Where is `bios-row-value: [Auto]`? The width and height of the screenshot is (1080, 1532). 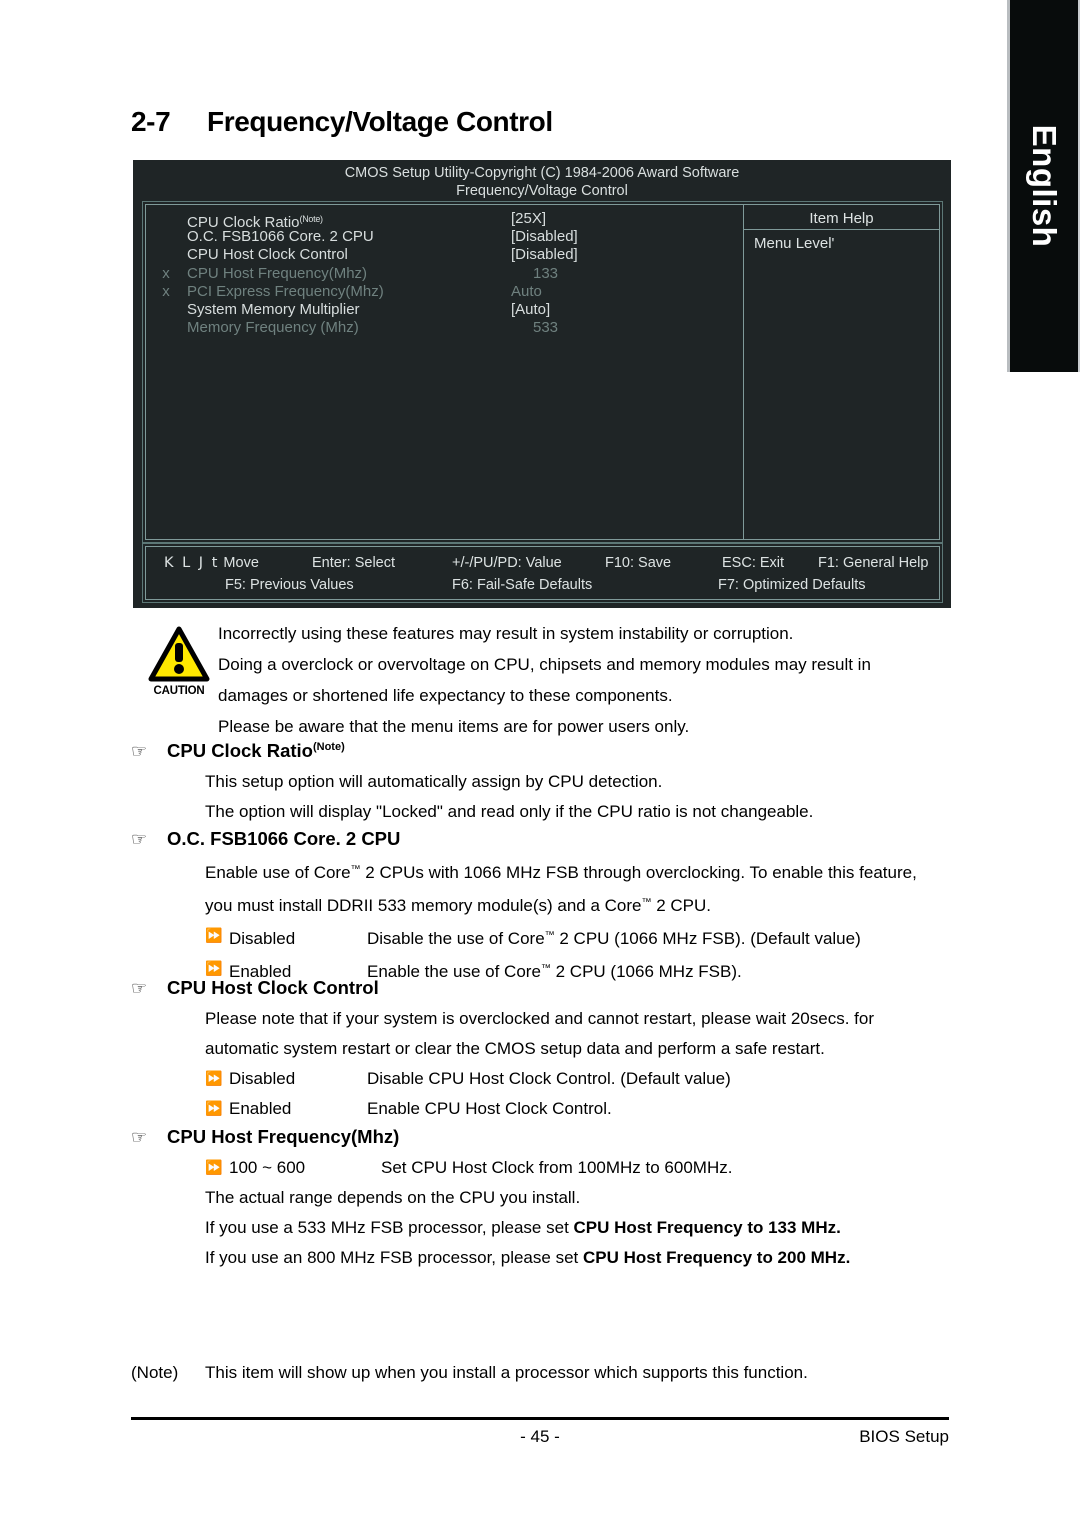
bios-row-value: [Auto] is located at coordinates (531, 309).